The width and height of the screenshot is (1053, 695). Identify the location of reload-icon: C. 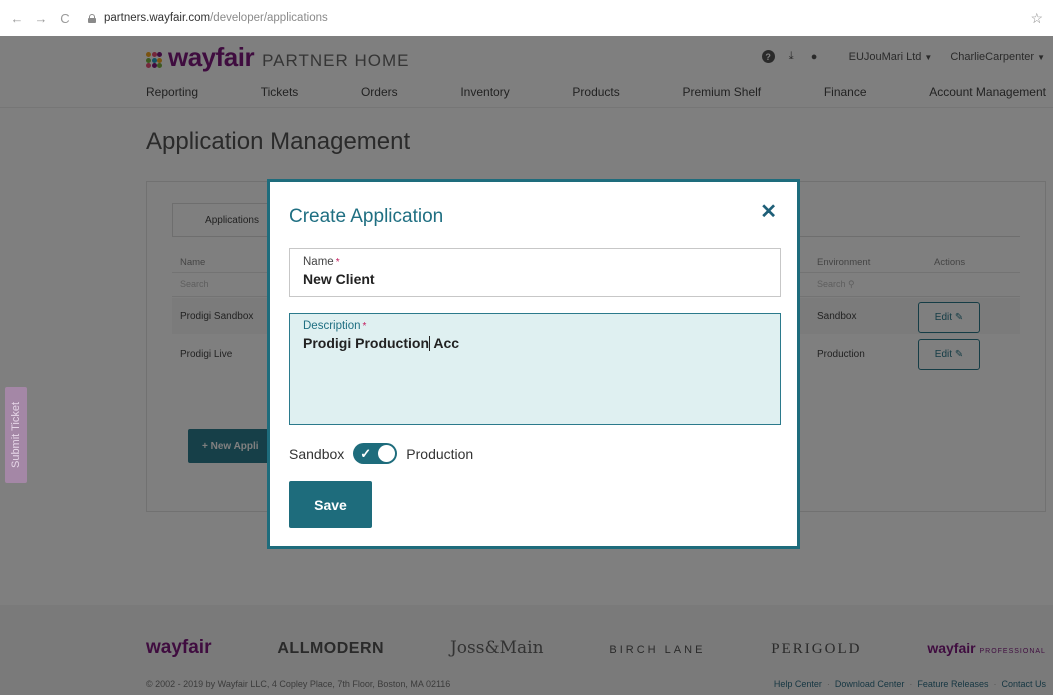
(65, 18).